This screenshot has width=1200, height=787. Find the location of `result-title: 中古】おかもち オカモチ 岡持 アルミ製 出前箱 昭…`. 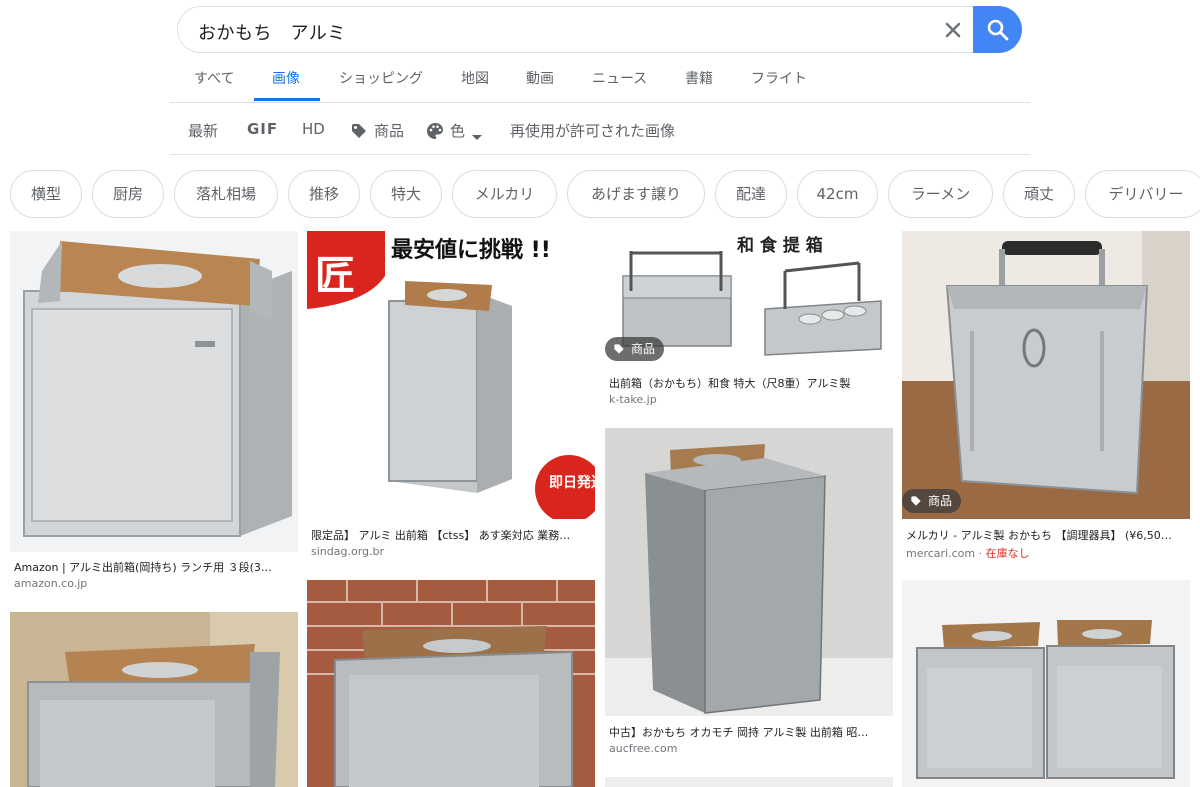

result-title: 中古】おかもち オカモチ 岡持 アルミ製 出前箱 昭… is located at coordinates (749, 732).